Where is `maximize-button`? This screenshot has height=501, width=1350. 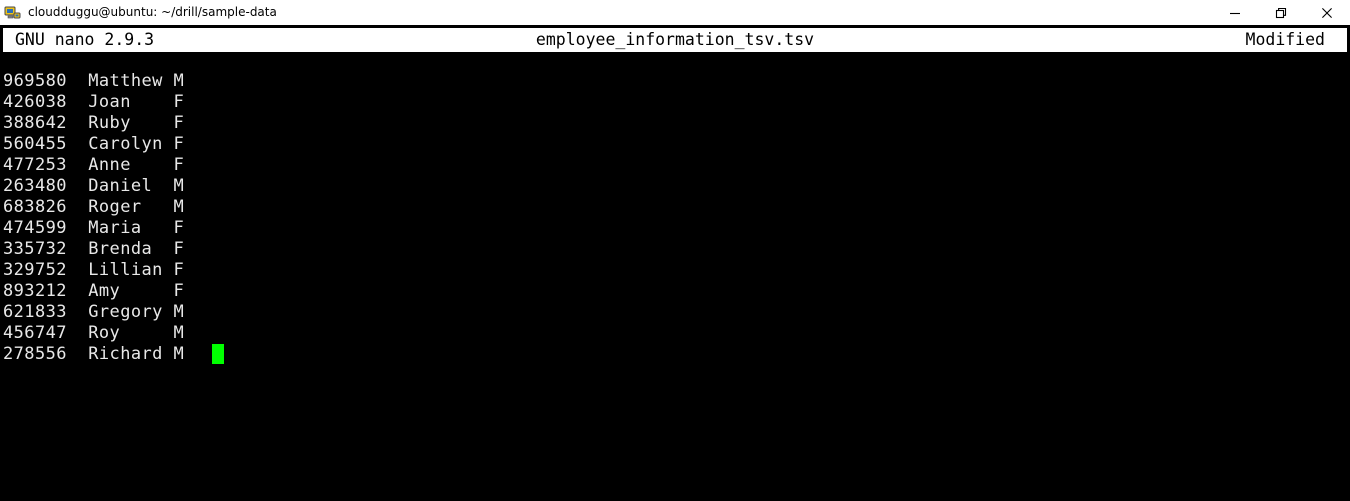
maximize-button is located at coordinates (1281, 12).